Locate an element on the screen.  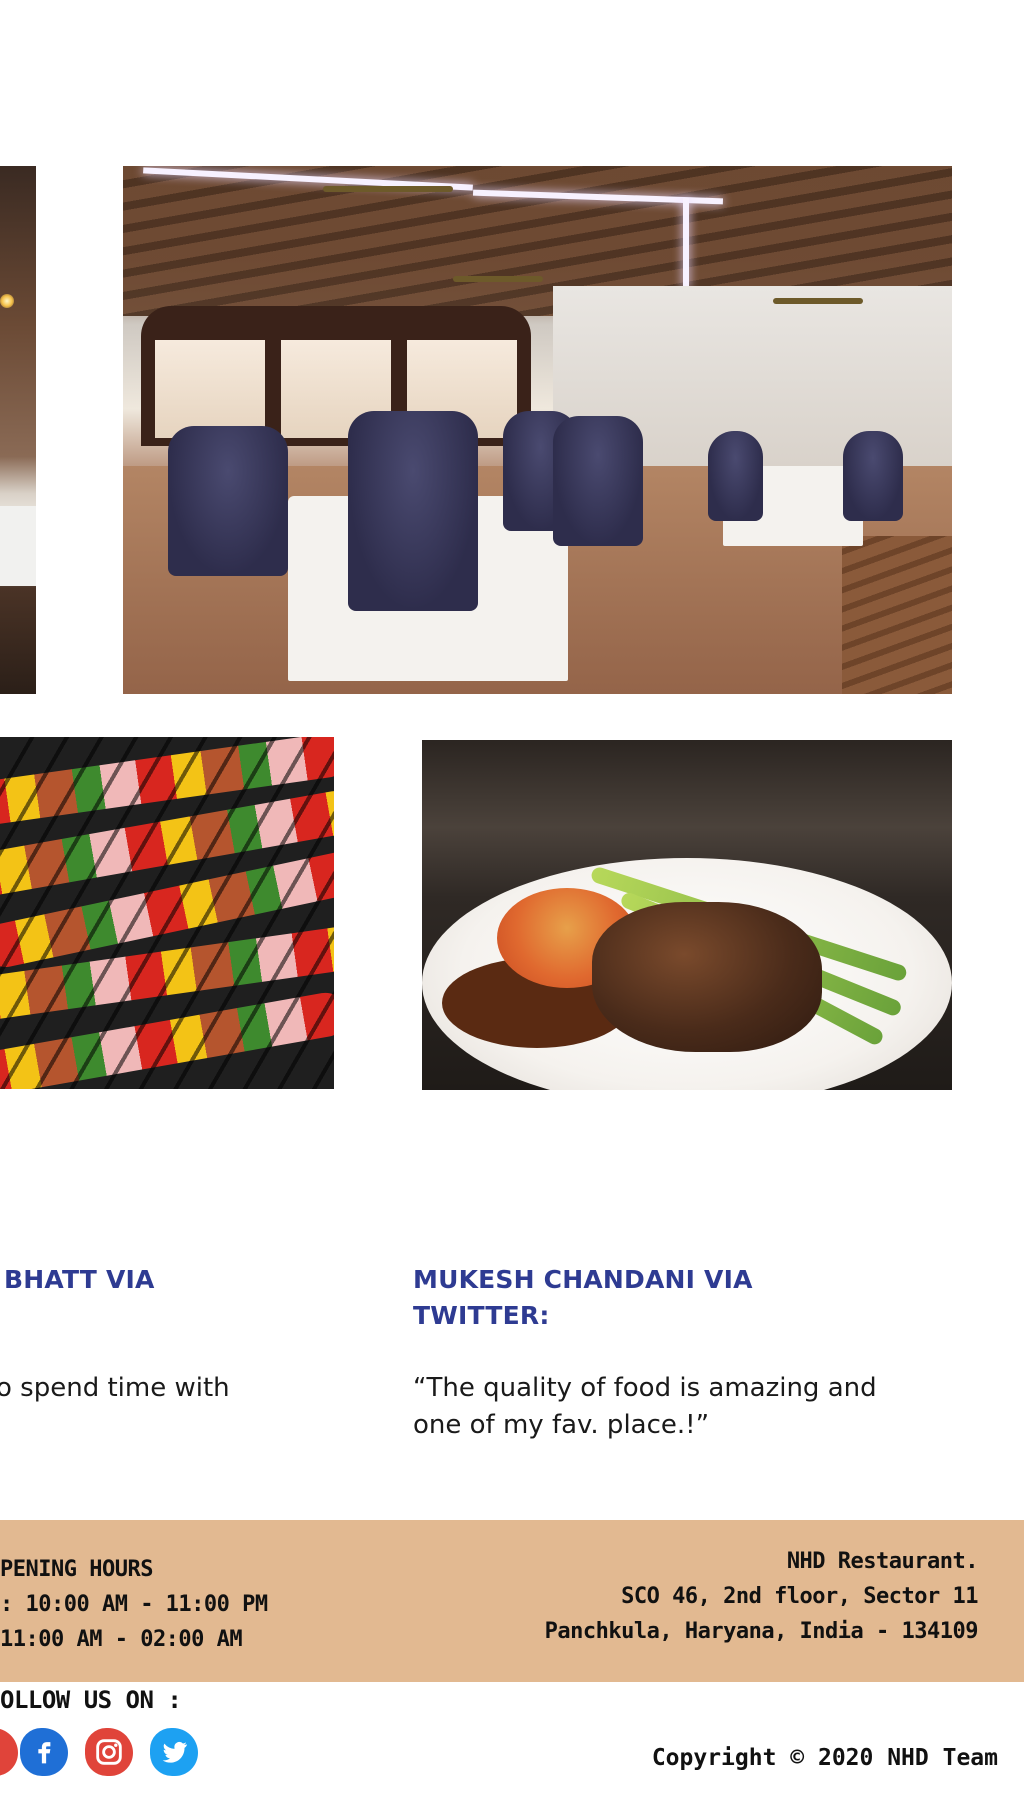
address-street: SCO 46, 2nd floor, Sector 11 is located at coordinates (799, 1596).